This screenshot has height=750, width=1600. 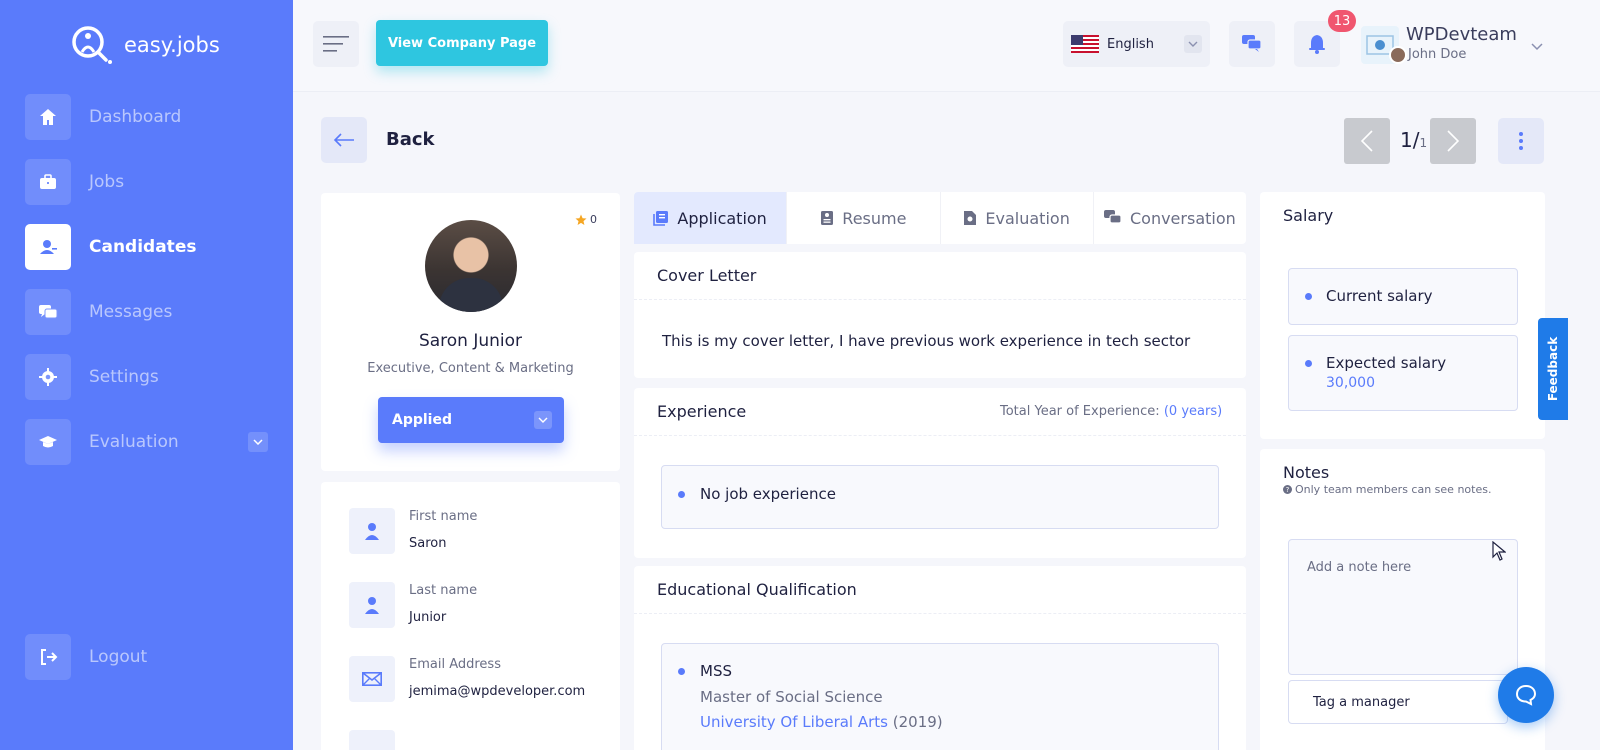 I want to click on company-name: WPDevteam, so click(x=1461, y=34).